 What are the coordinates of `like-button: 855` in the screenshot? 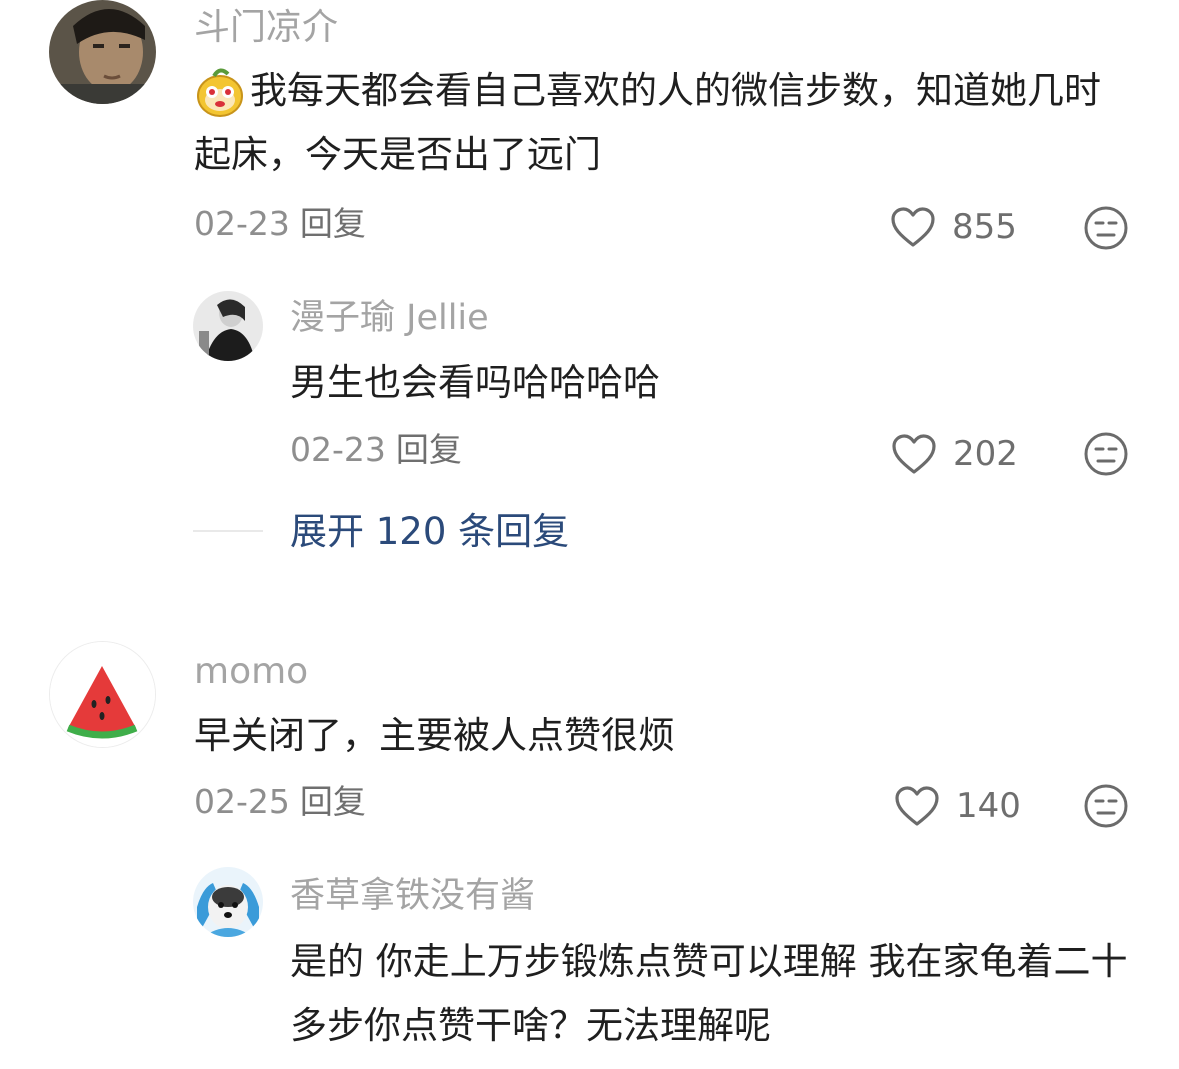 It's located at (953, 227).